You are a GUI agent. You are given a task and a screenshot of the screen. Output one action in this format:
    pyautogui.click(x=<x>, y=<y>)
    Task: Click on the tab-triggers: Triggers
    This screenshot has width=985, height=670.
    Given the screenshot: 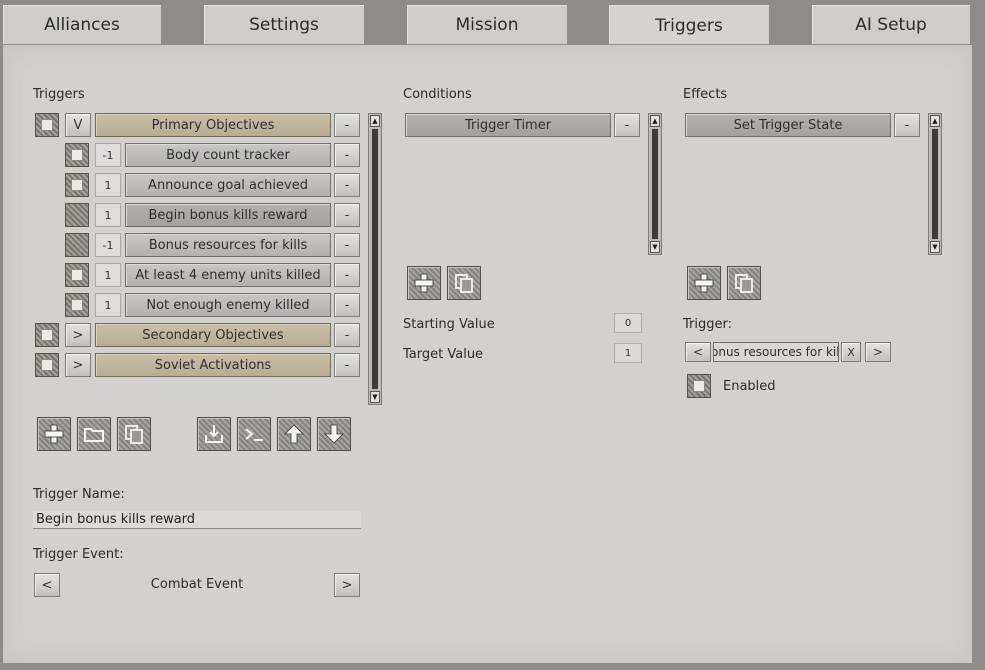 What is the action you would take?
    pyautogui.click(x=689, y=25)
    